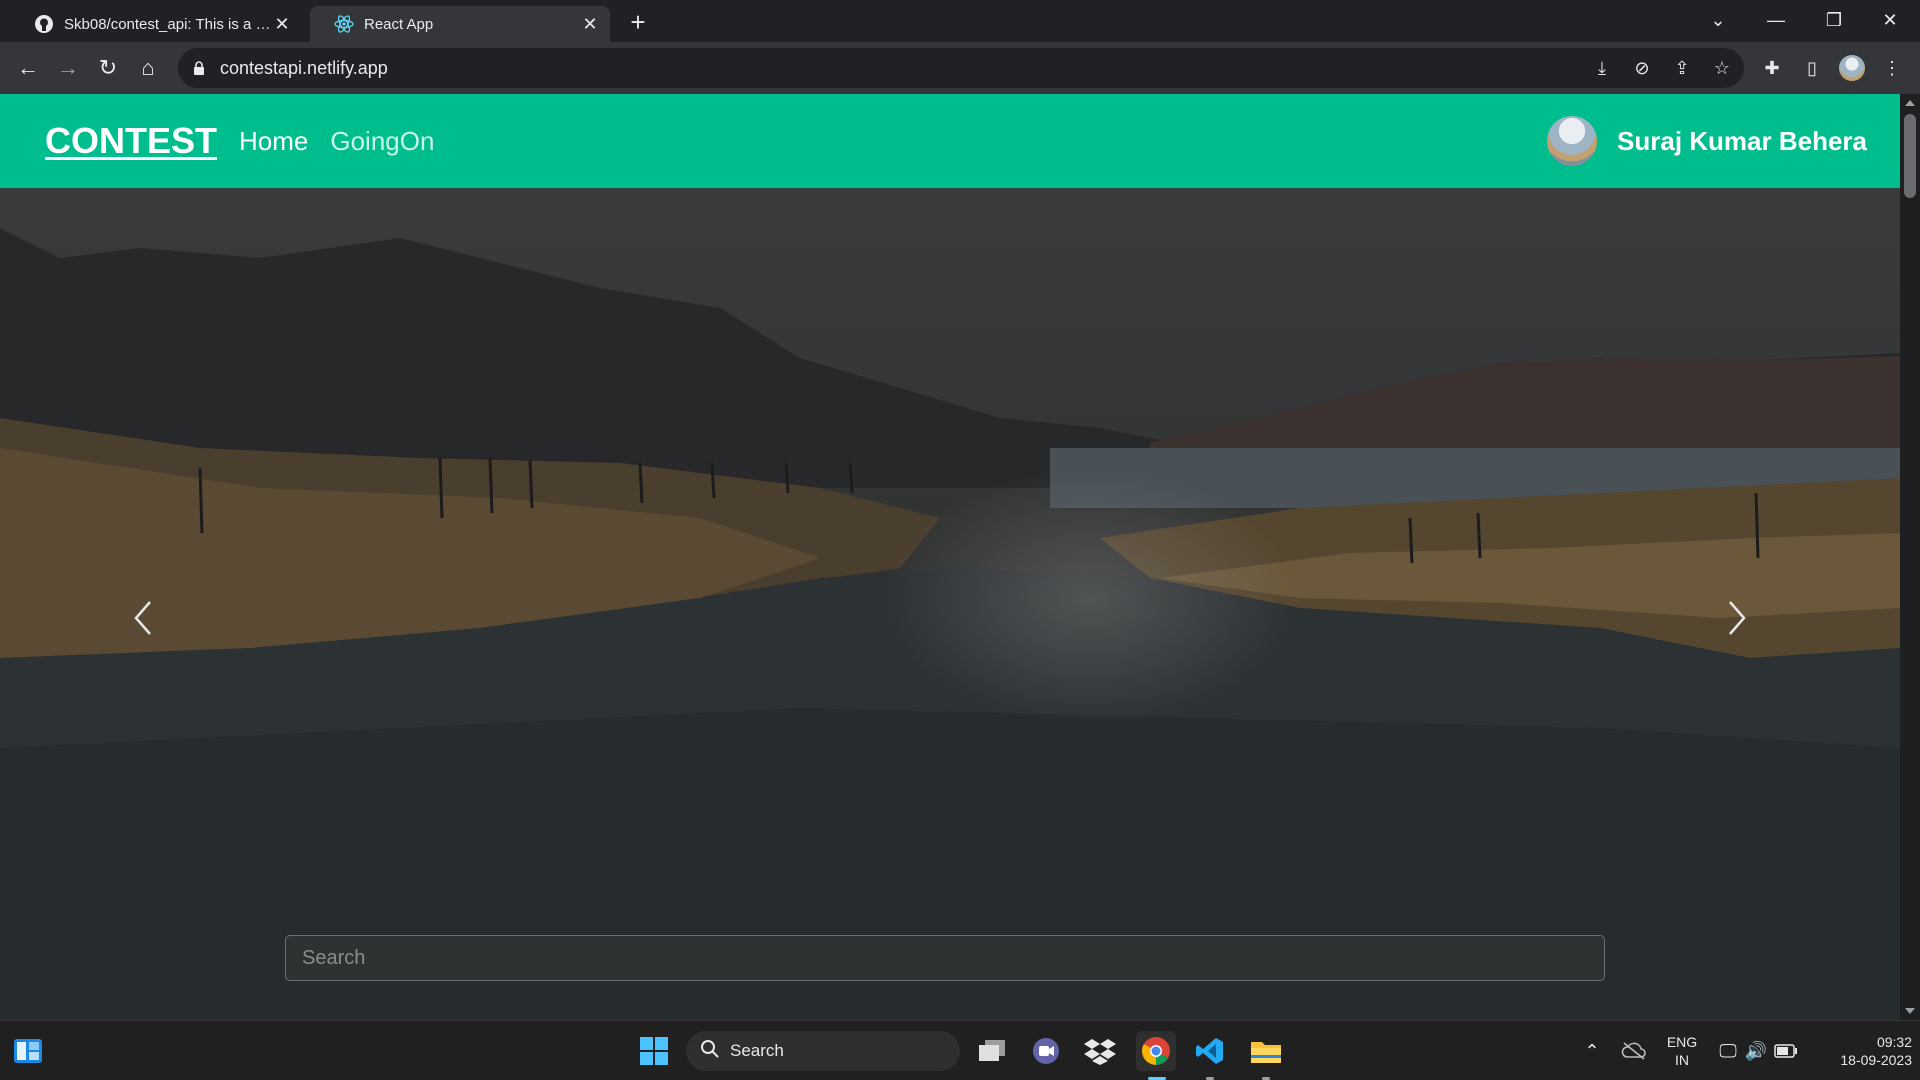 This screenshot has width=1920, height=1080. What do you see at coordinates (1834, 20) in the screenshot?
I see `restore-icon: ❐` at bounding box center [1834, 20].